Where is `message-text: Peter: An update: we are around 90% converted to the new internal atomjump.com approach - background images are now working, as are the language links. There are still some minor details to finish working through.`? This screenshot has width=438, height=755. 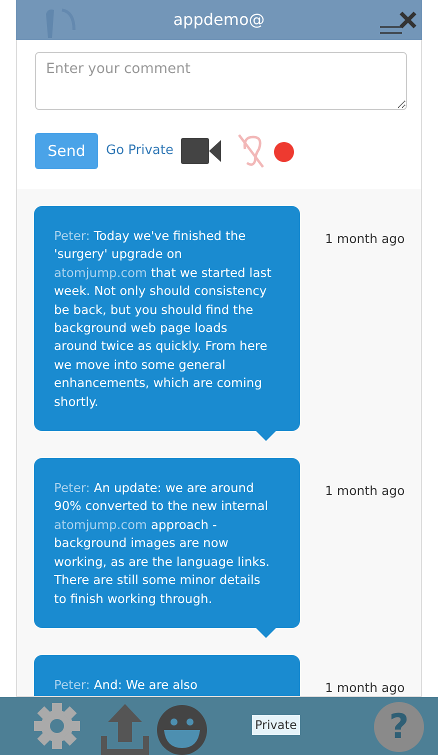
message-text: Peter: An update: we are around 90% converted to the new internal atomjump.com approach - background images are now working, as are the language links. There are still some minor details to finish working through. is located at coordinates (162, 543).